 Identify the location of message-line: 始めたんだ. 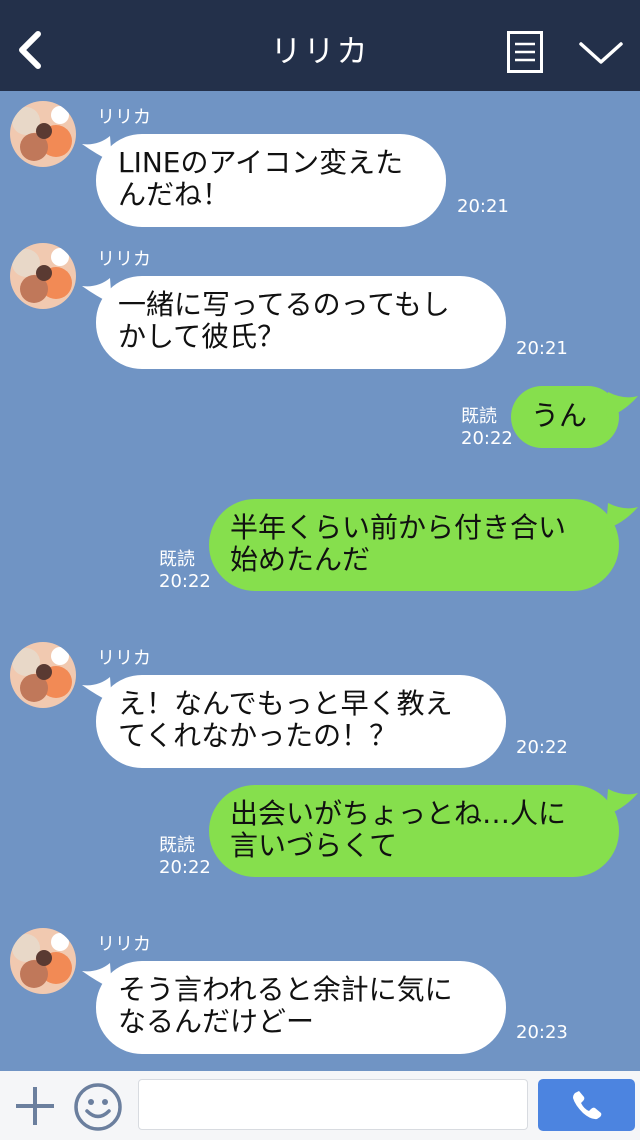
(300, 559).